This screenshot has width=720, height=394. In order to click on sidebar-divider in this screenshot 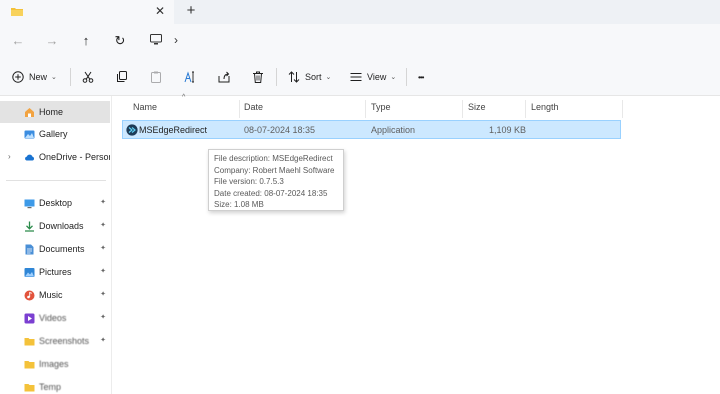, I will do `click(56, 180)`.